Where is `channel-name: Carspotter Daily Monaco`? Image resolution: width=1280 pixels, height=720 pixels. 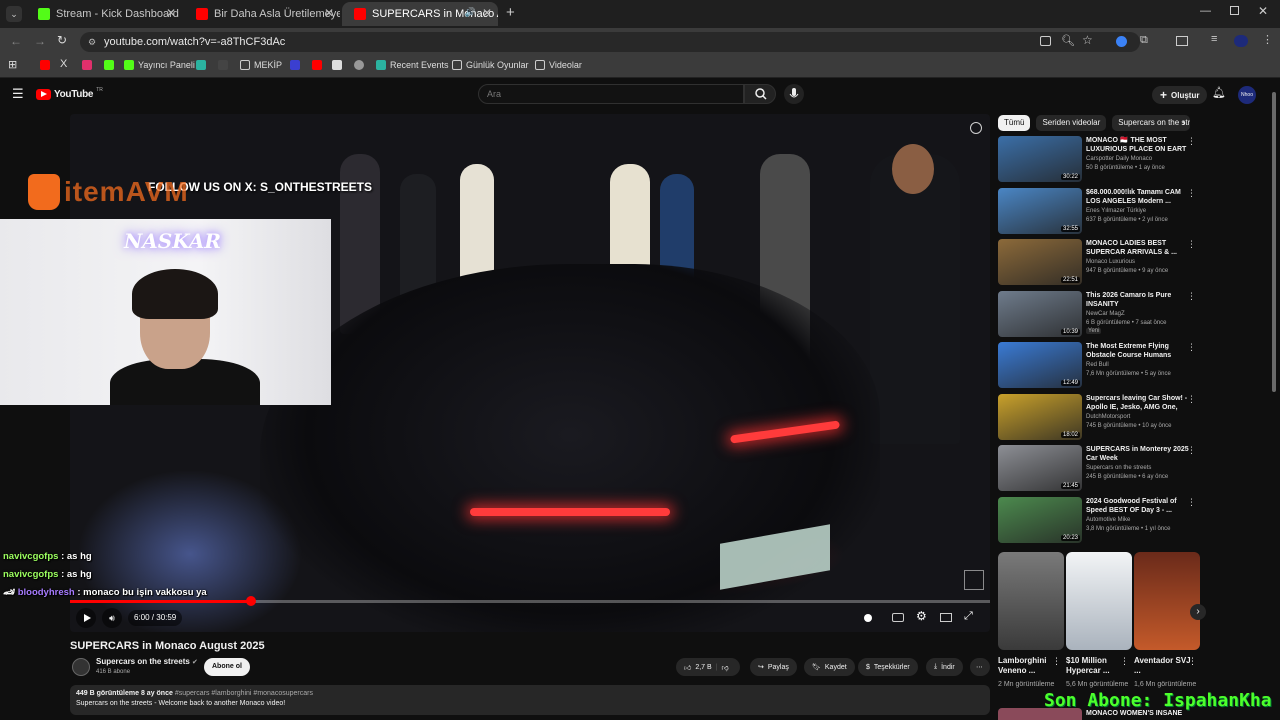 channel-name: Carspotter Daily Monaco is located at coordinates (1119, 159).